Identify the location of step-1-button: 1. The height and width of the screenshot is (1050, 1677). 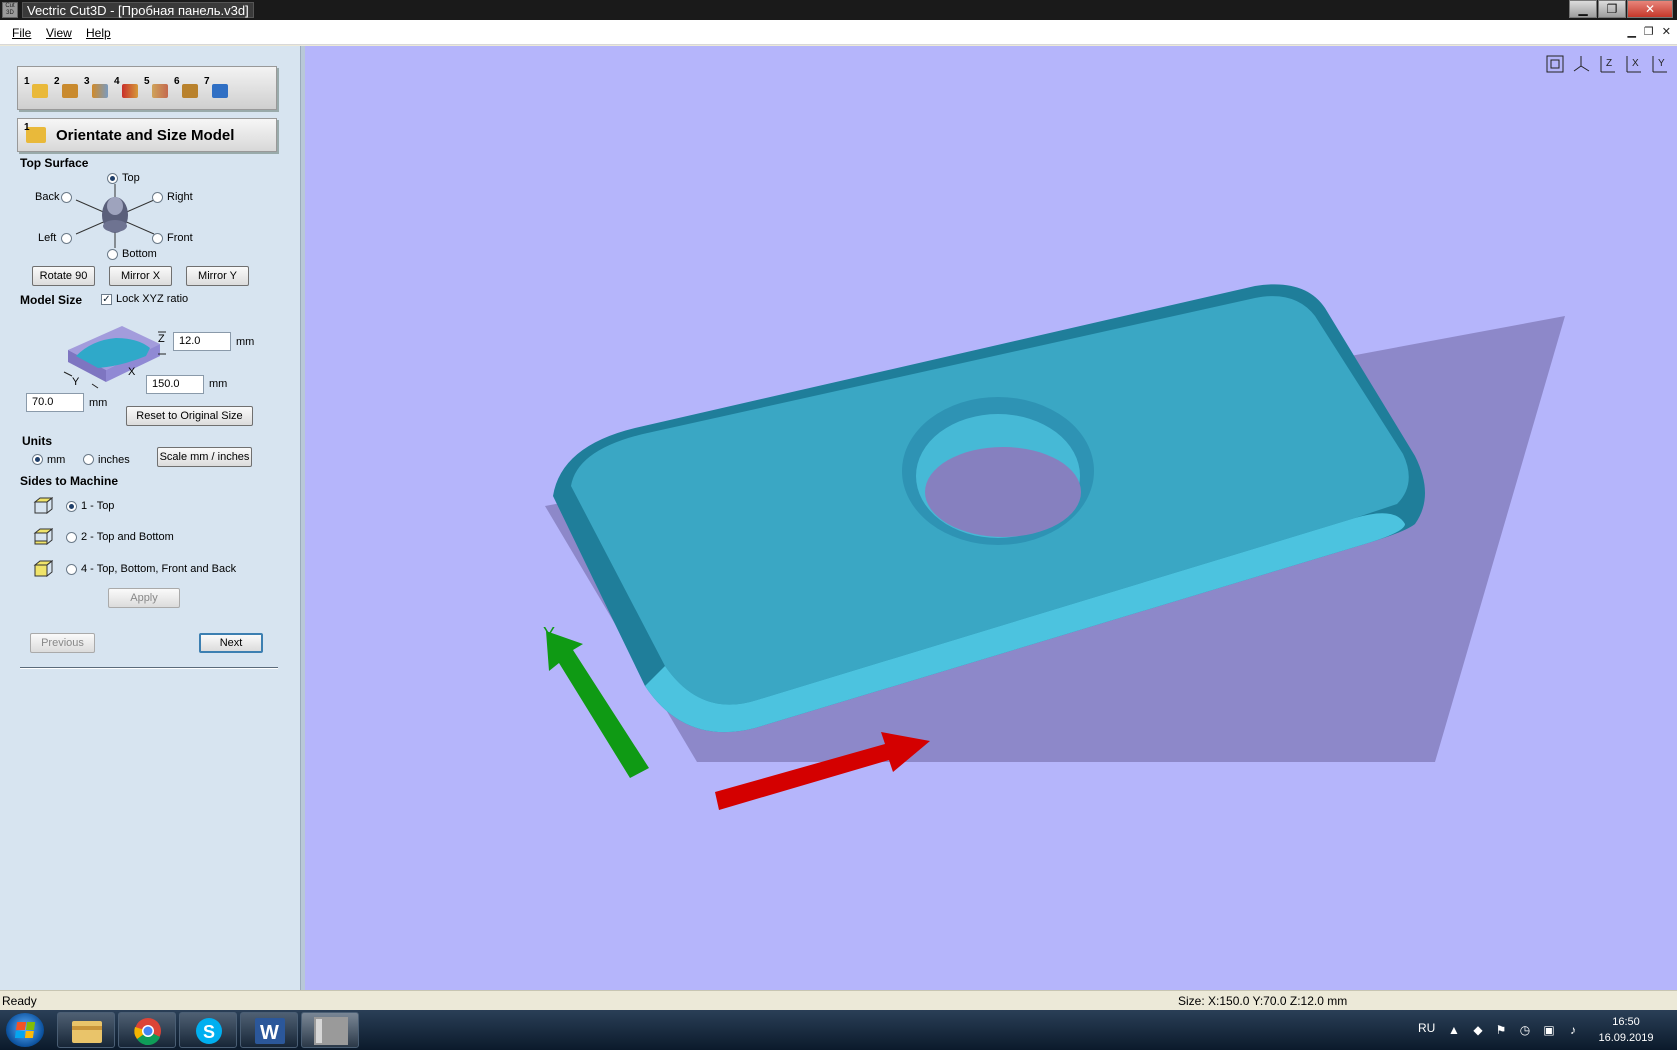
(37, 89).